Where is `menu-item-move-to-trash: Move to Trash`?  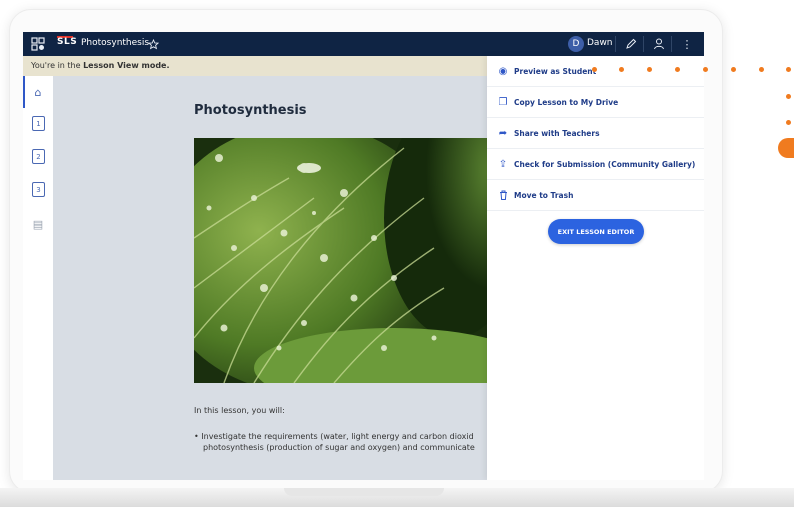 menu-item-move-to-trash: Move to Trash is located at coordinates (595, 195).